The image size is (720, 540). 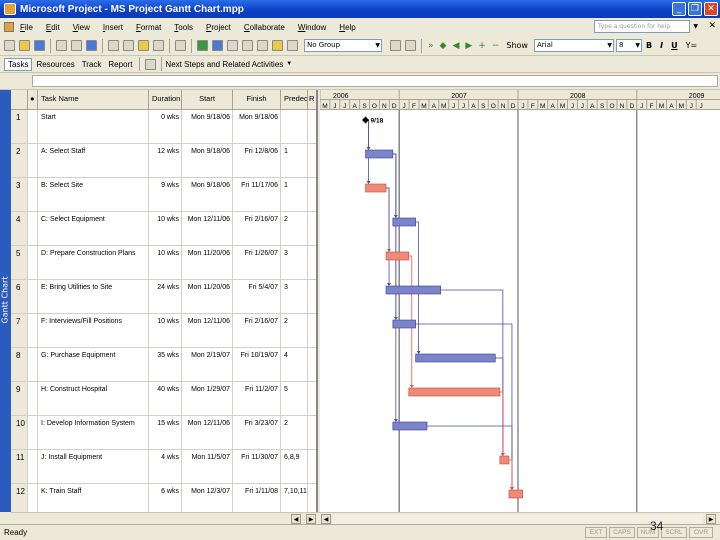 I want to click on task-name-cell: C: Select Equipment, so click(x=93, y=228).